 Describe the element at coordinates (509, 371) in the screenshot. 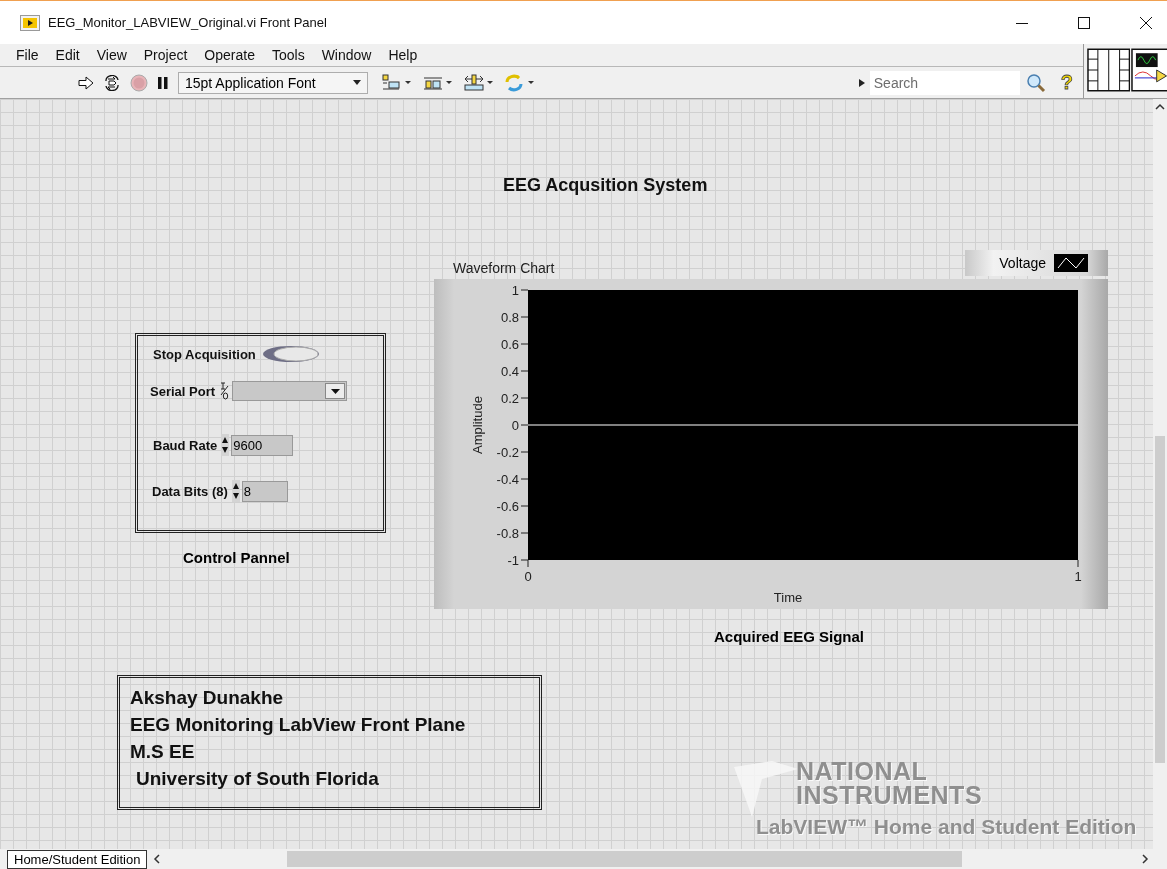

I see `y-tick-label: 0.4` at that location.